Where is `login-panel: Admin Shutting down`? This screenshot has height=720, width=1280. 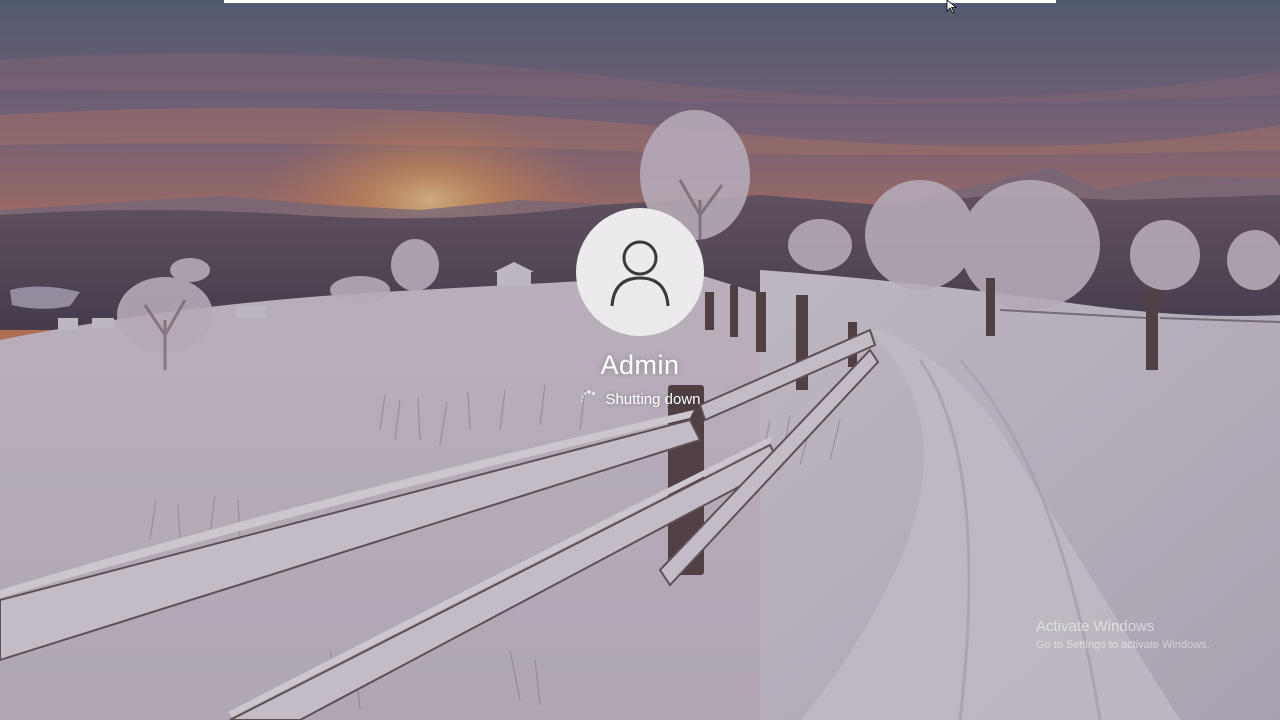
login-panel: Admin Shutting down is located at coordinates (640, 308).